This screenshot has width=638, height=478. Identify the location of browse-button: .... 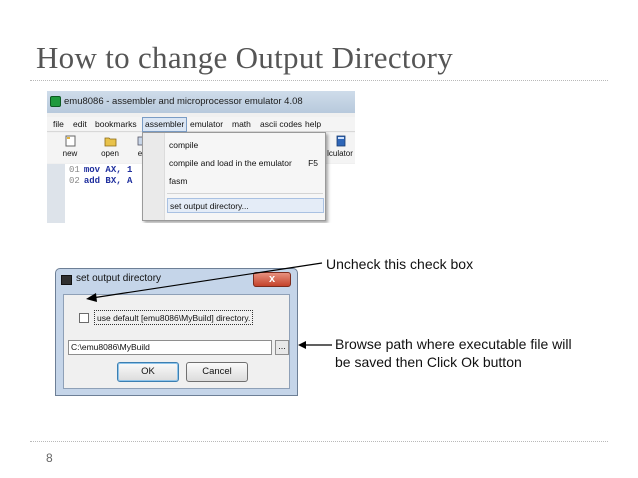
(282, 347).